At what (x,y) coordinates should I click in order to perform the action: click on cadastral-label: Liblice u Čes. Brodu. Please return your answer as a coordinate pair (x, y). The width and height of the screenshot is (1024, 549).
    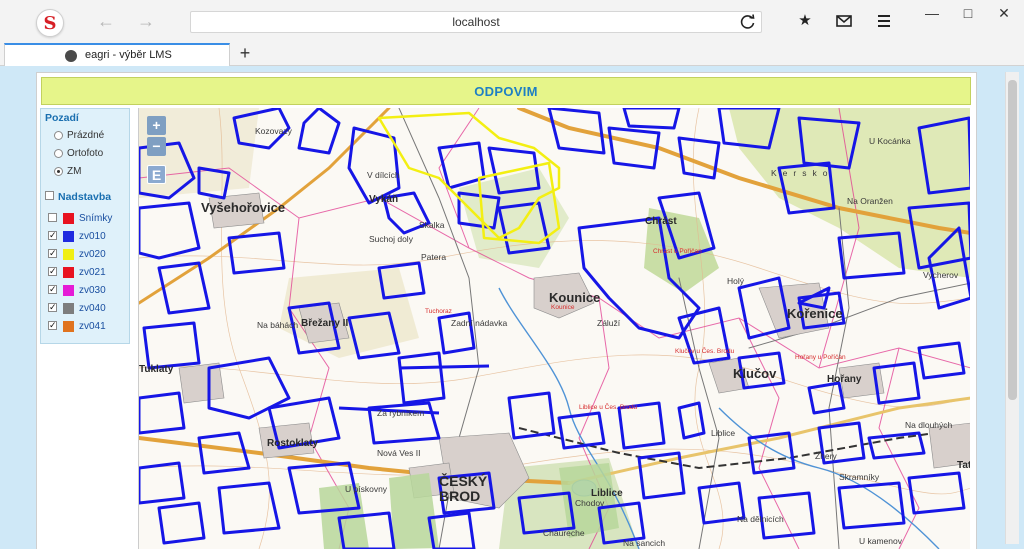
    Looking at the image, I should click on (608, 407).